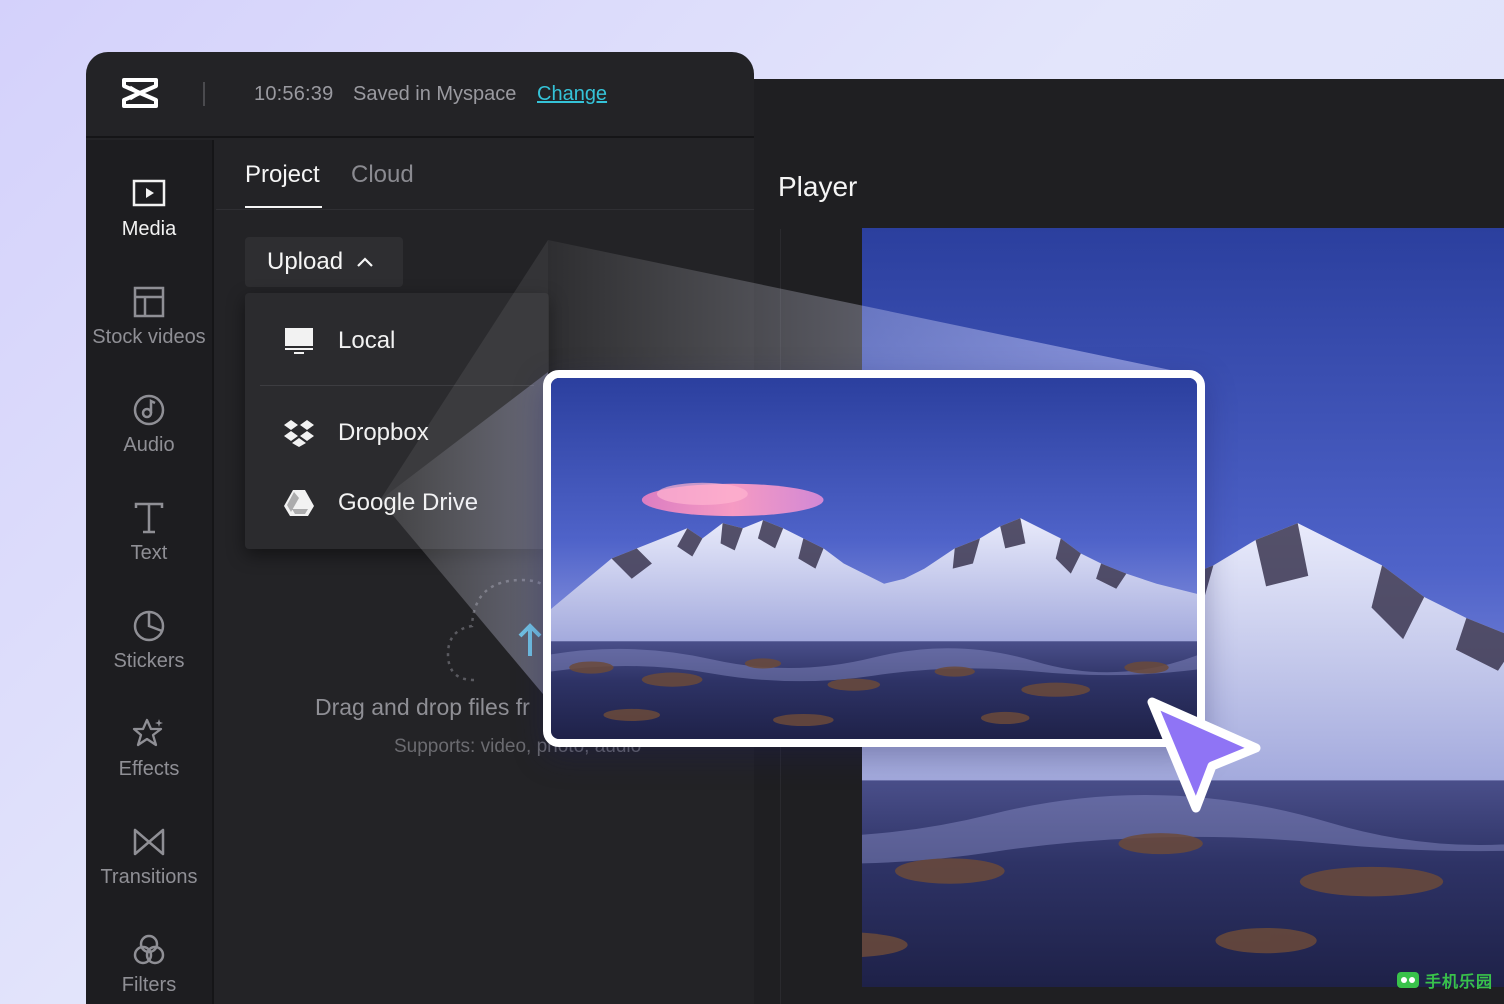 The width and height of the screenshot is (1504, 1004). I want to click on media-icon, so click(149, 194).